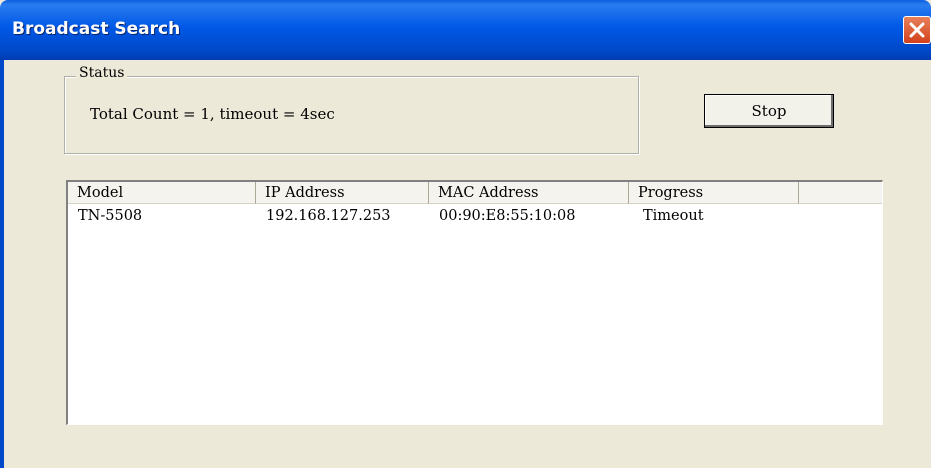  What do you see at coordinates (328, 216) in the screenshot?
I see `cell-ip-address: 192.168.127.253` at bounding box center [328, 216].